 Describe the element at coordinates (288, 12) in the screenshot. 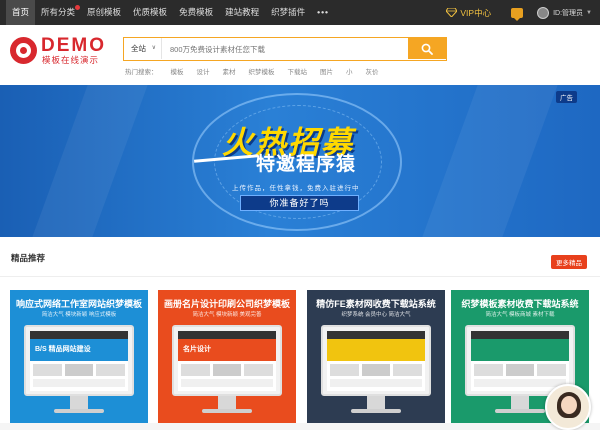

I see `nav-item-dede-plugins: 织梦插件` at that location.